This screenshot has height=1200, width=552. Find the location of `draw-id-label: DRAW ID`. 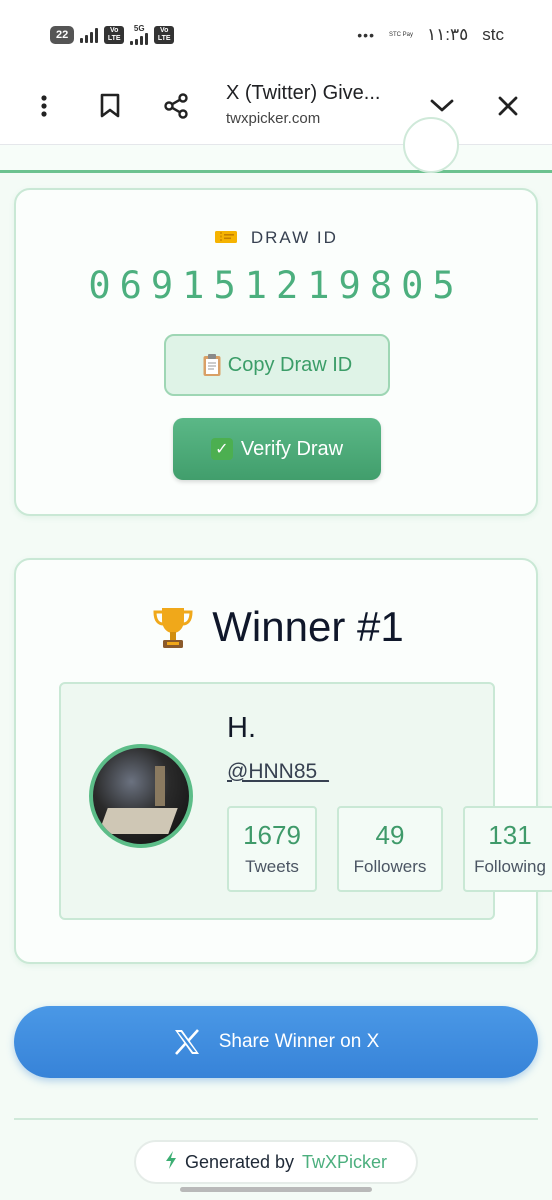

draw-id-label: DRAW ID is located at coordinates (294, 237).